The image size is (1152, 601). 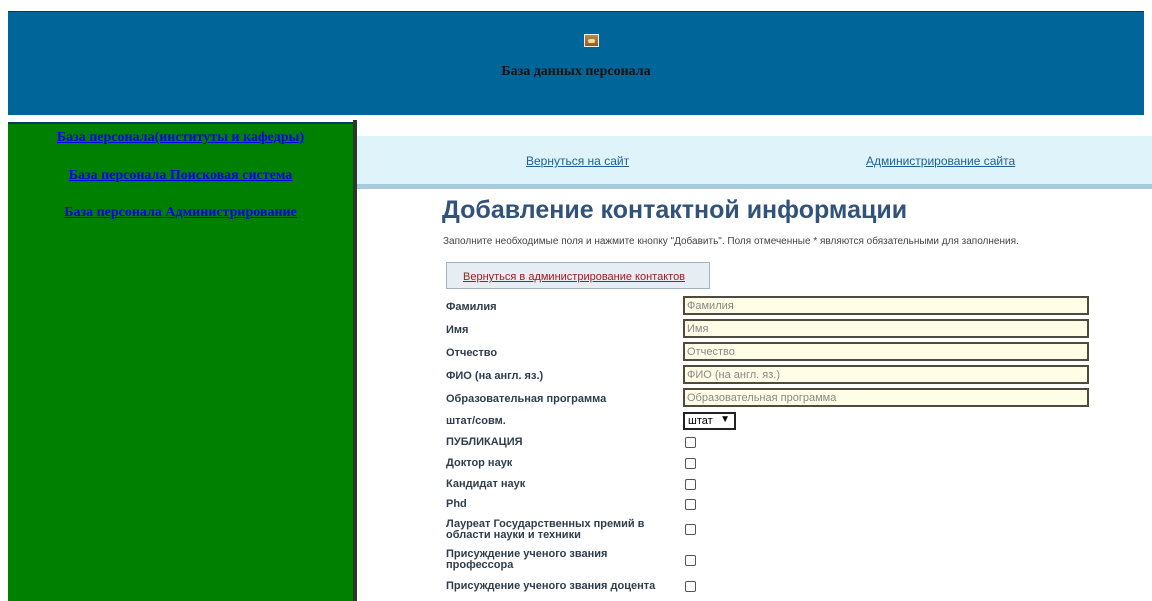 I want to click on laureate-checkbox, so click(x=690, y=529).